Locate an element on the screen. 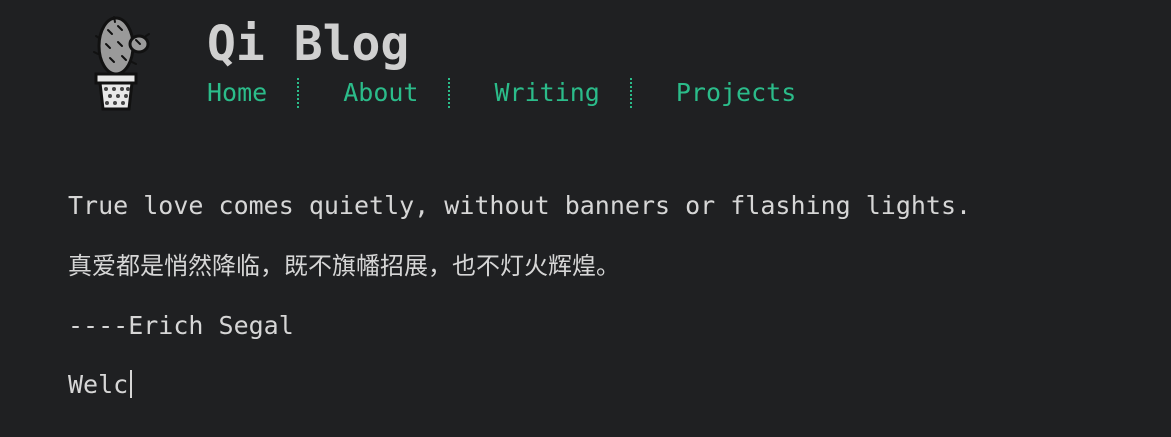  site-logo is located at coordinates (121, 64).